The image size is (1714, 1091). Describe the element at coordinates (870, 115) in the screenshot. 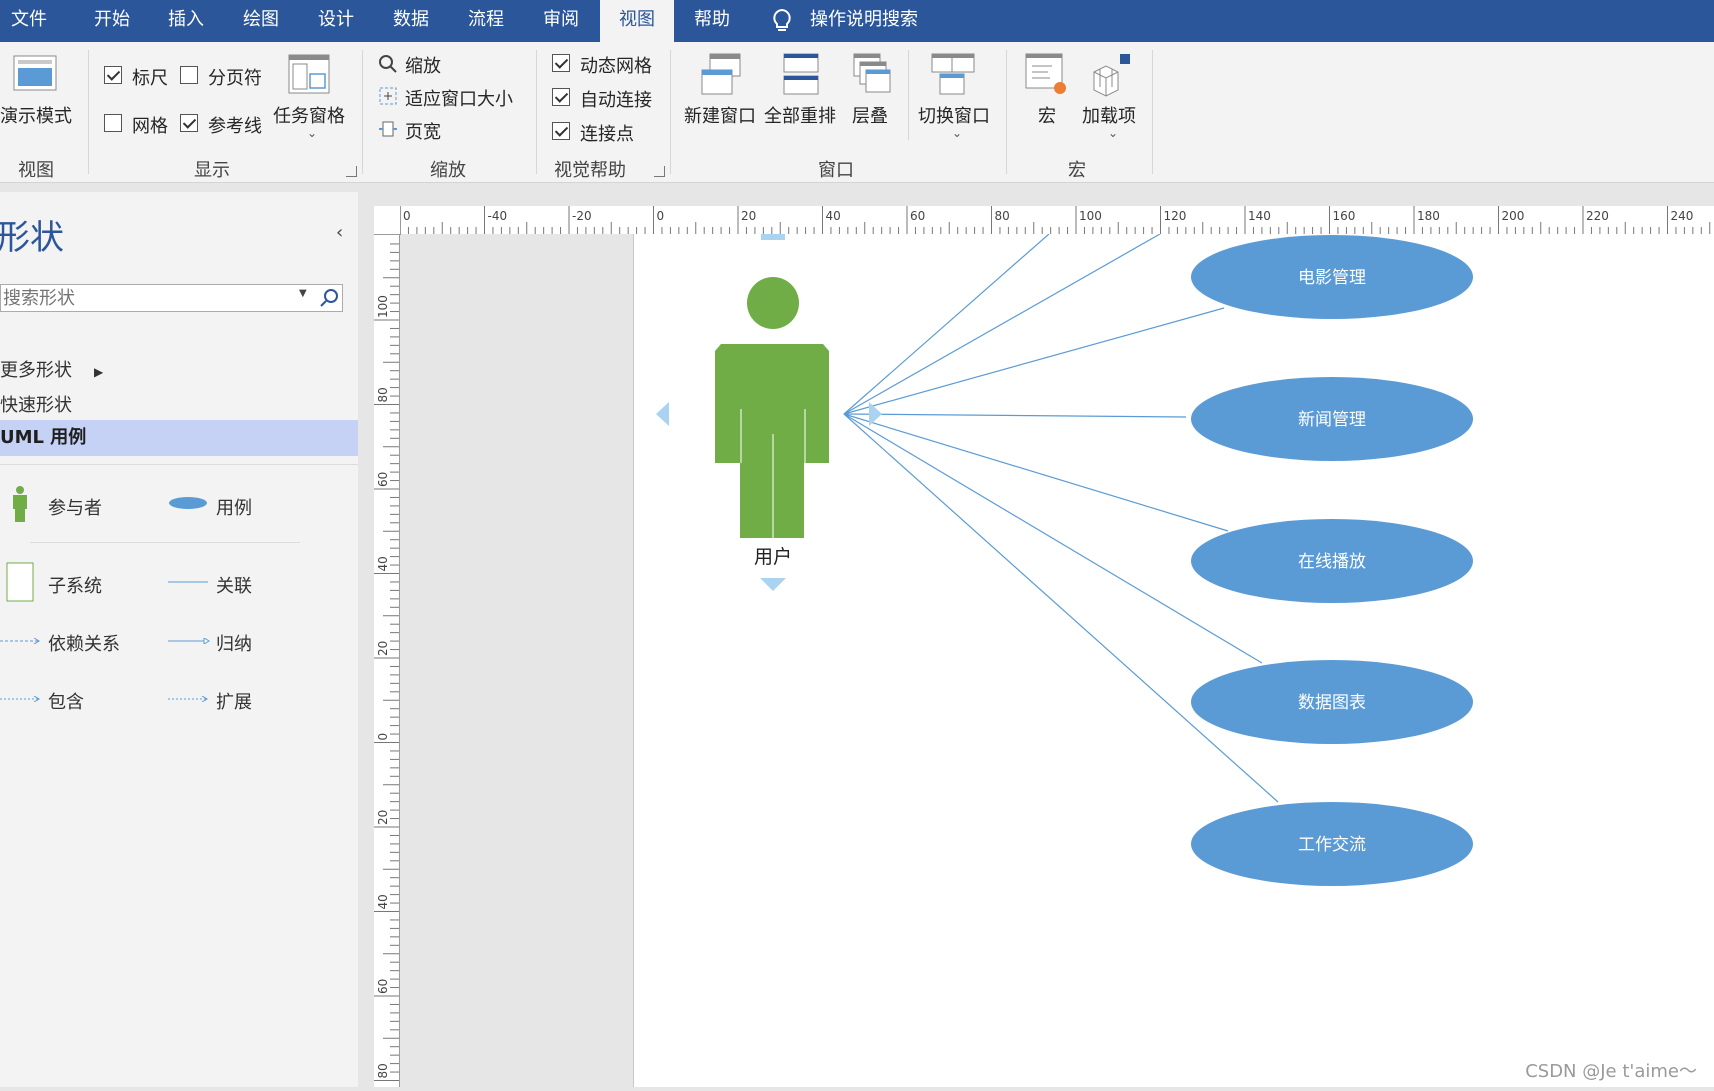

I see `cascade-button: 层叠` at that location.